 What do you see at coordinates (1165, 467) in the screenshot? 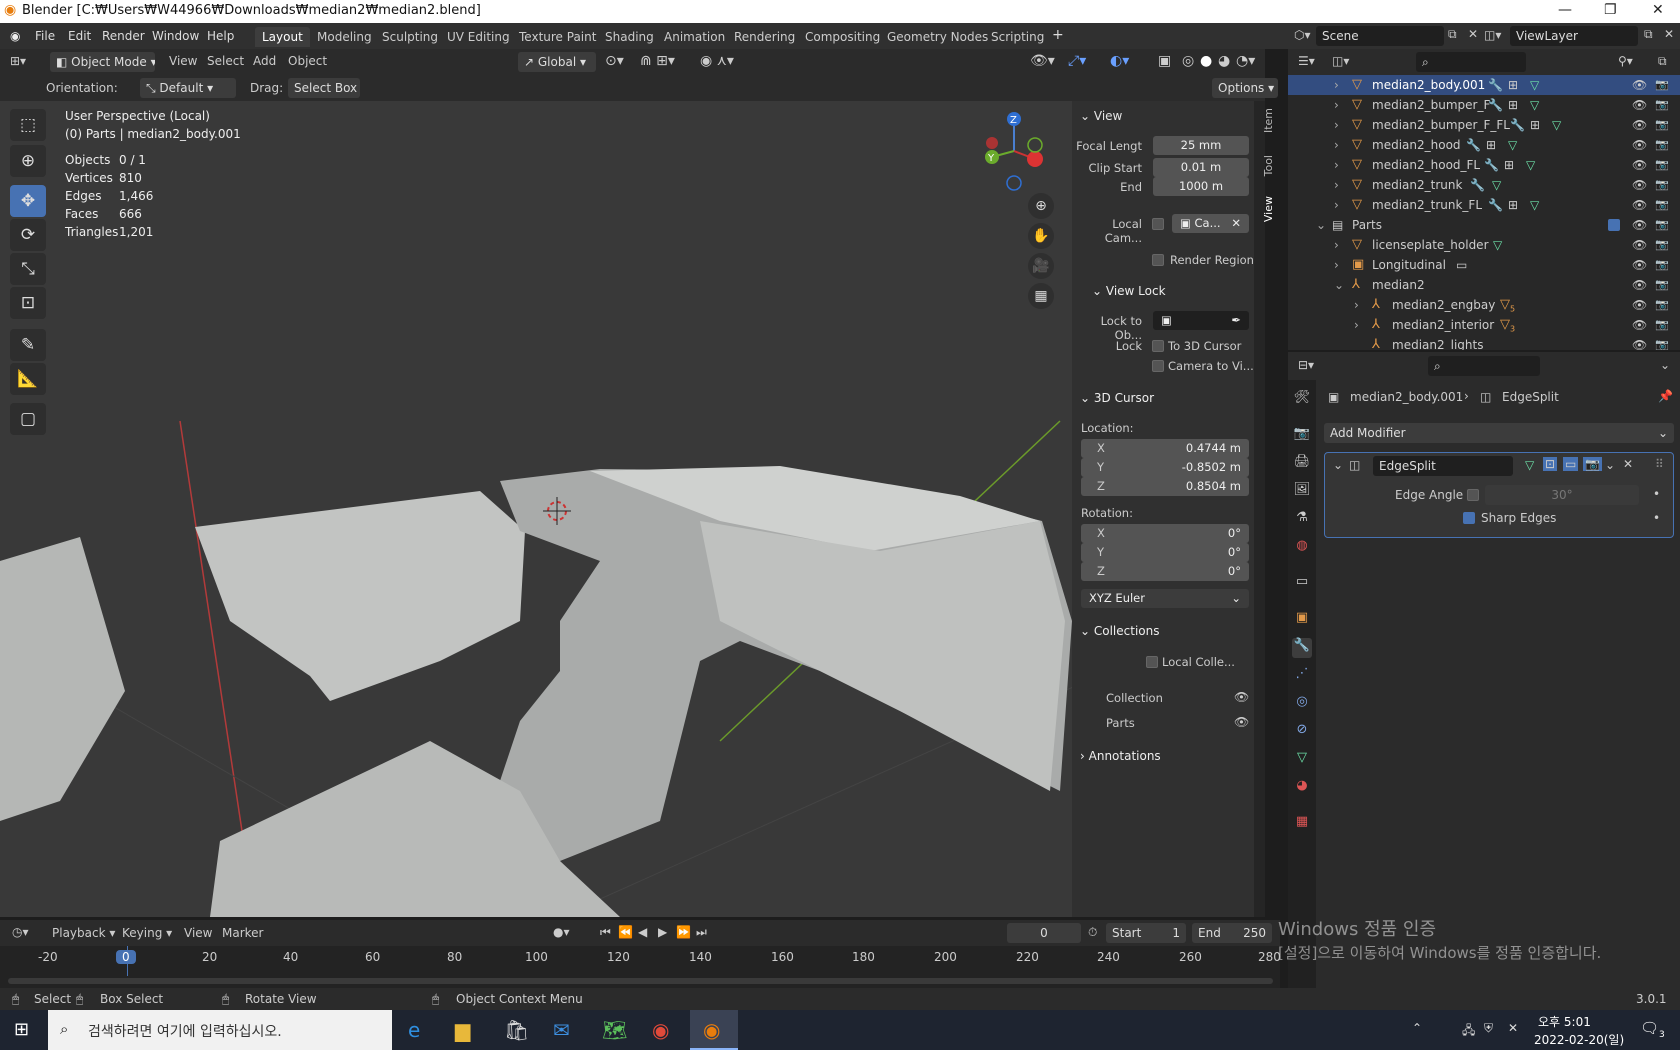
I see `cursor-y-field: Y -0.8502 m` at bounding box center [1165, 467].